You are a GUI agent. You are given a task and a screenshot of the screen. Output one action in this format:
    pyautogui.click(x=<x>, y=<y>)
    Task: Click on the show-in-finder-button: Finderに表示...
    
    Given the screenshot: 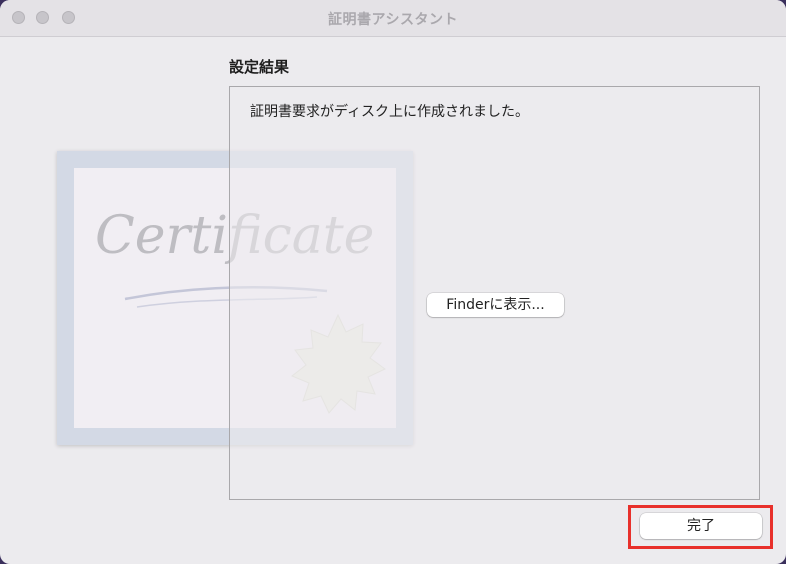 What is the action you would take?
    pyautogui.click(x=495, y=305)
    